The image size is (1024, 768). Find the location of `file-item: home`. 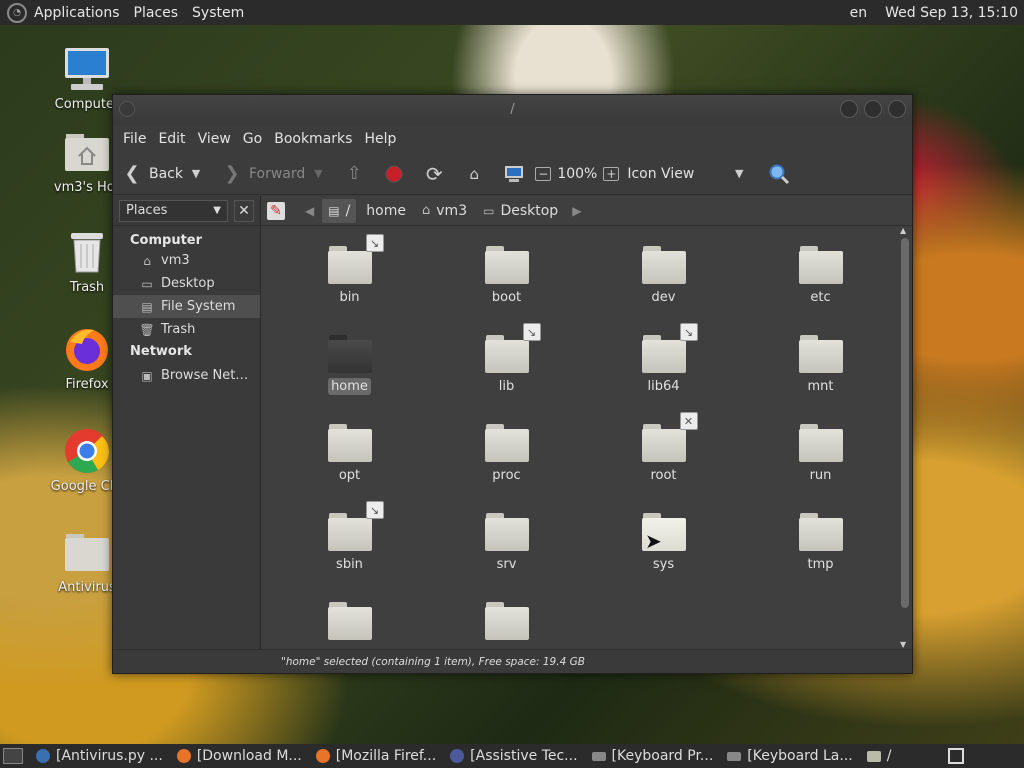

file-item: home is located at coordinates (349, 367).